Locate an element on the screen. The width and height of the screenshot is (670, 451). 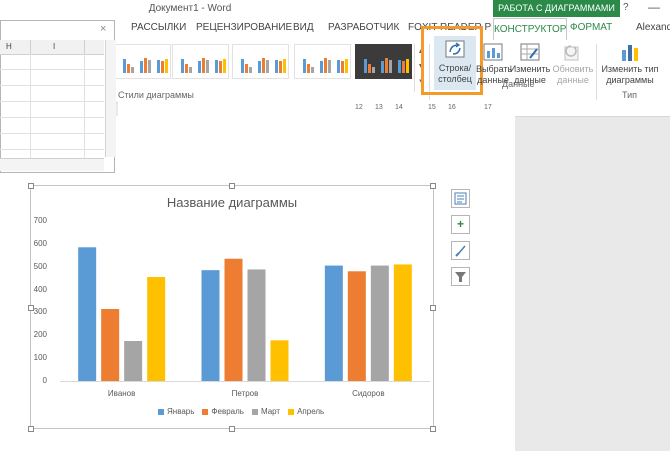
x-category-label: Сидоров is located at coordinates (368, 393).